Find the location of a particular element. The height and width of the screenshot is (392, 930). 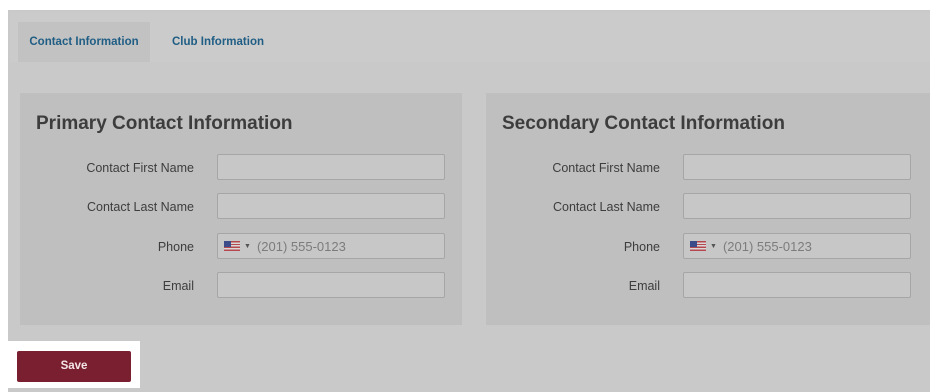

tab-club-information: Club Information is located at coordinates (218, 42).